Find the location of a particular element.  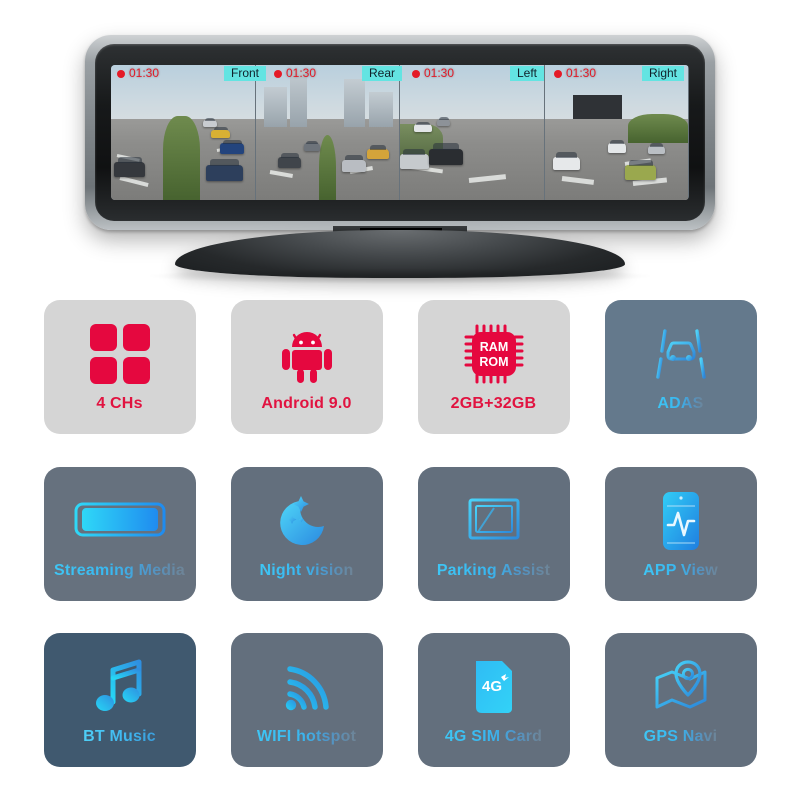

feature-label: Parking Assist is located at coordinates (493, 570).